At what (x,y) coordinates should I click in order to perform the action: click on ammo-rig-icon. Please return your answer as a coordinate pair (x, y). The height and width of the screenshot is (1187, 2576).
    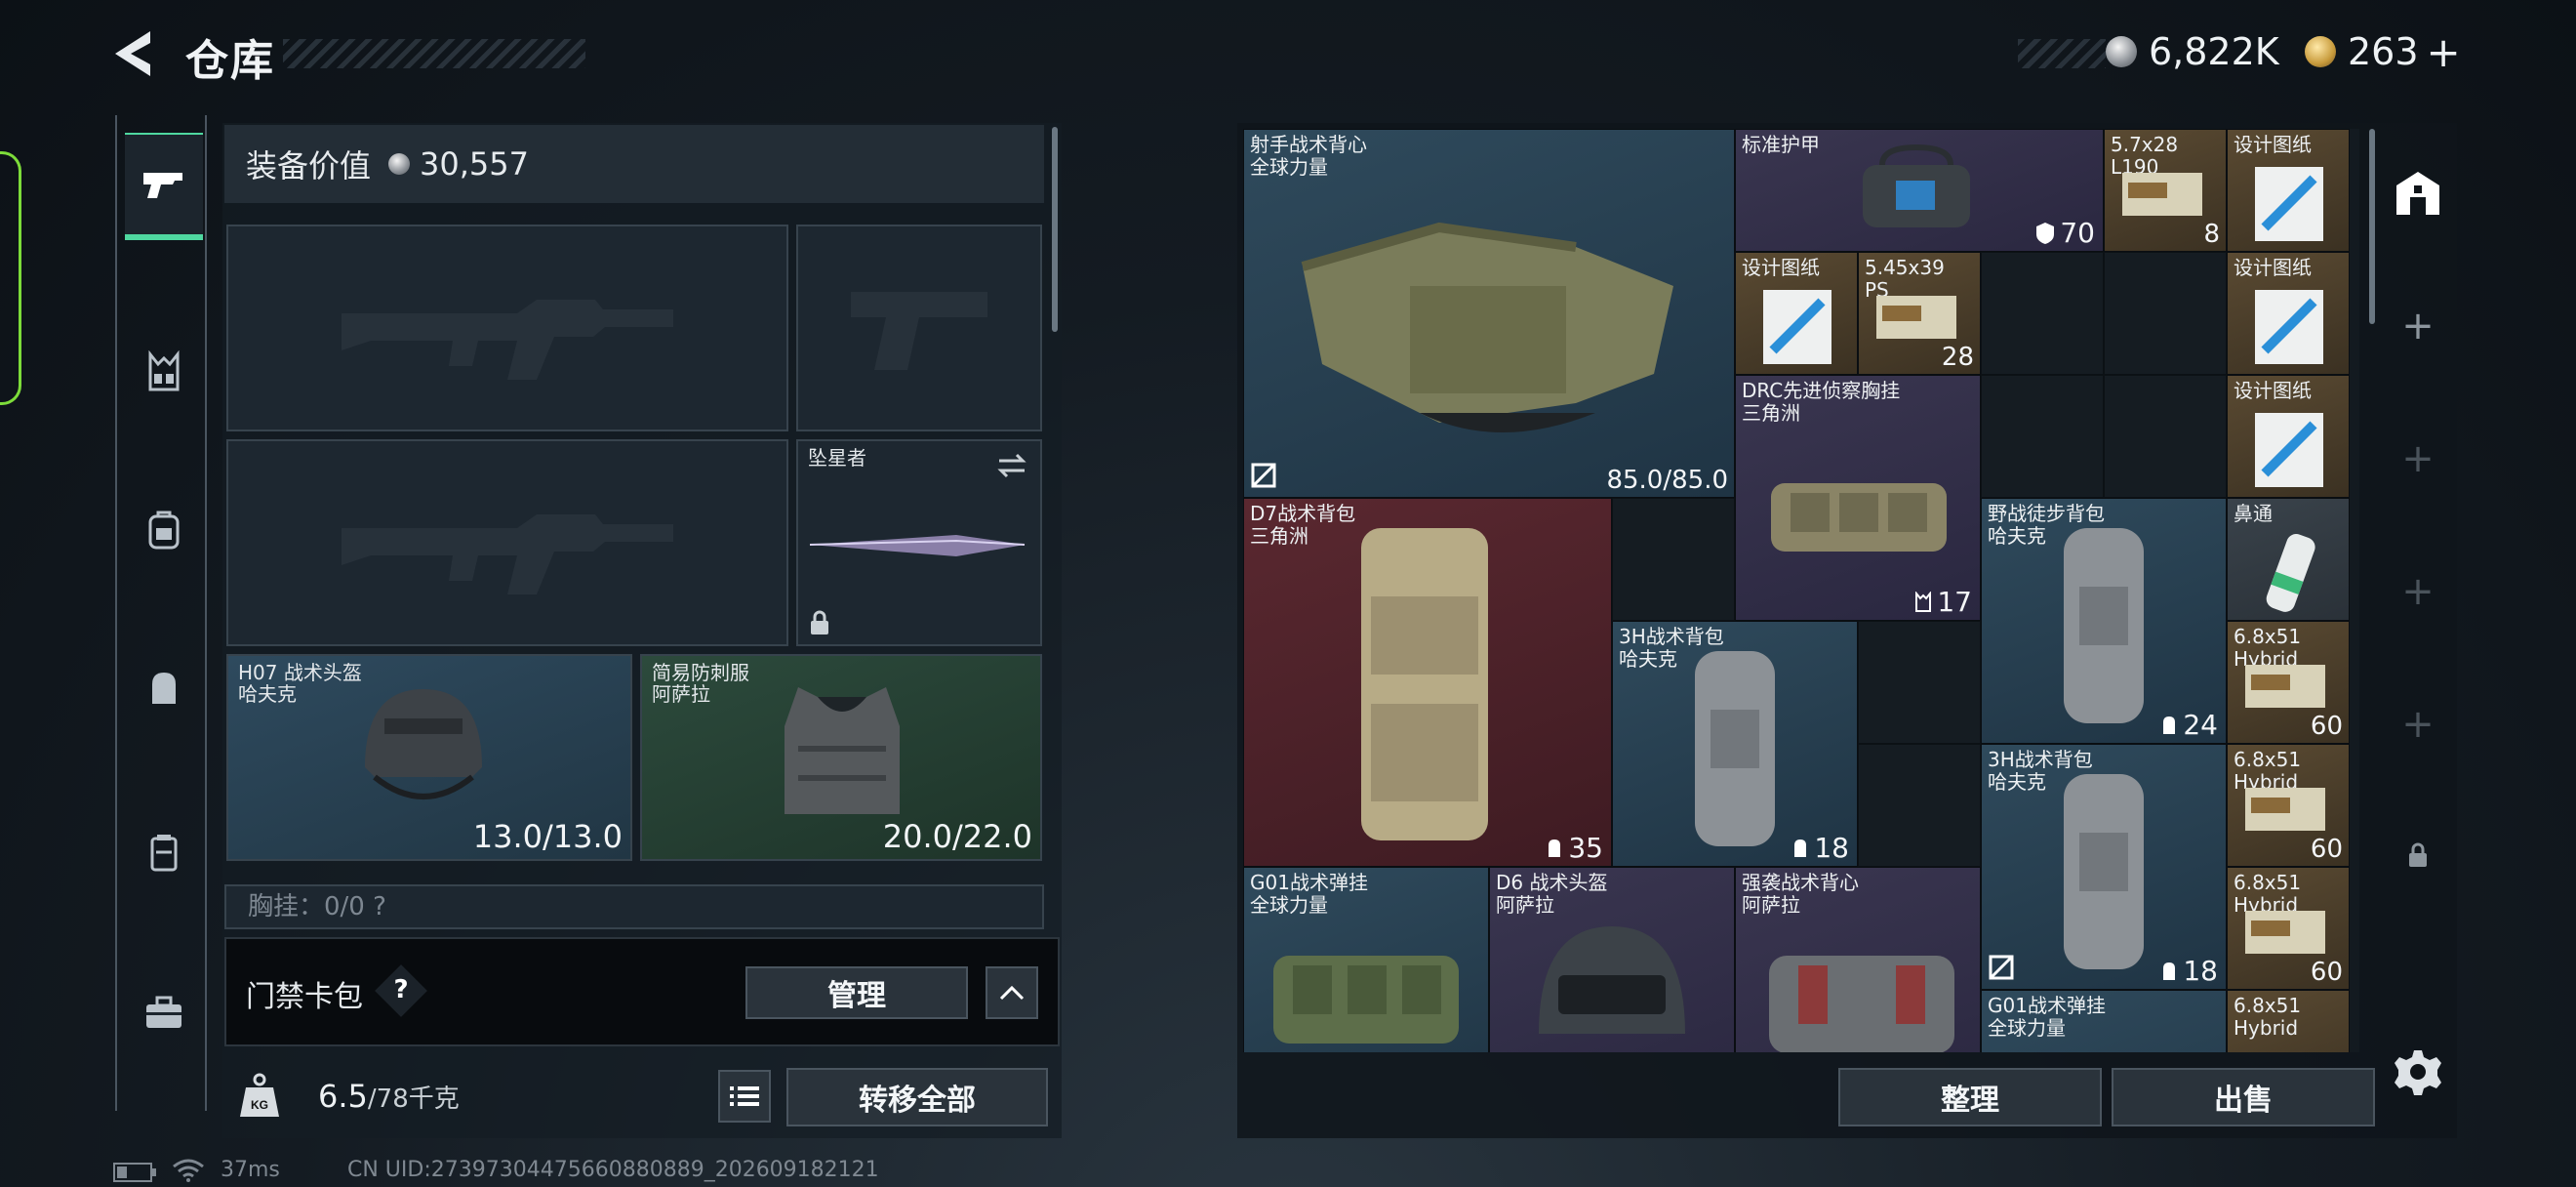
    Looking at the image, I should click on (1366, 1000).